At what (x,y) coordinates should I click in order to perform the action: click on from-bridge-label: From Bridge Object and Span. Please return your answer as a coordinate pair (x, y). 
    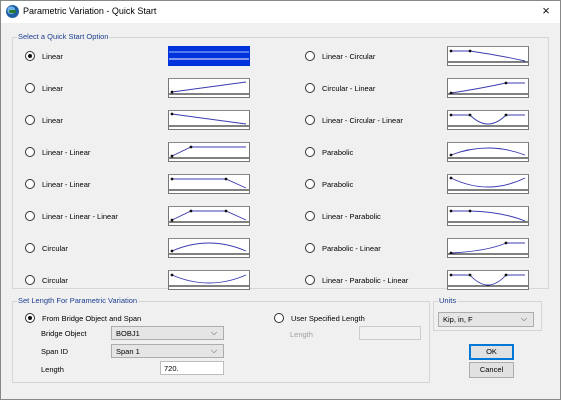
    Looking at the image, I should click on (92, 318).